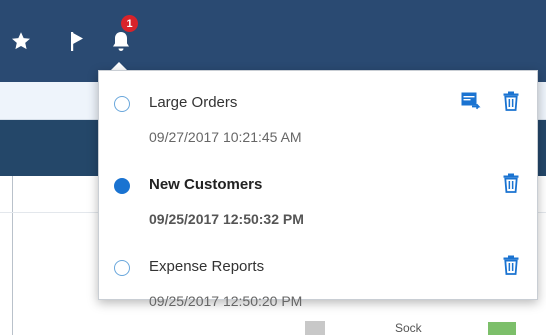 The height and width of the screenshot is (335, 546). What do you see at coordinates (21, 41) in the screenshot?
I see `star-icon` at bounding box center [21, 41].